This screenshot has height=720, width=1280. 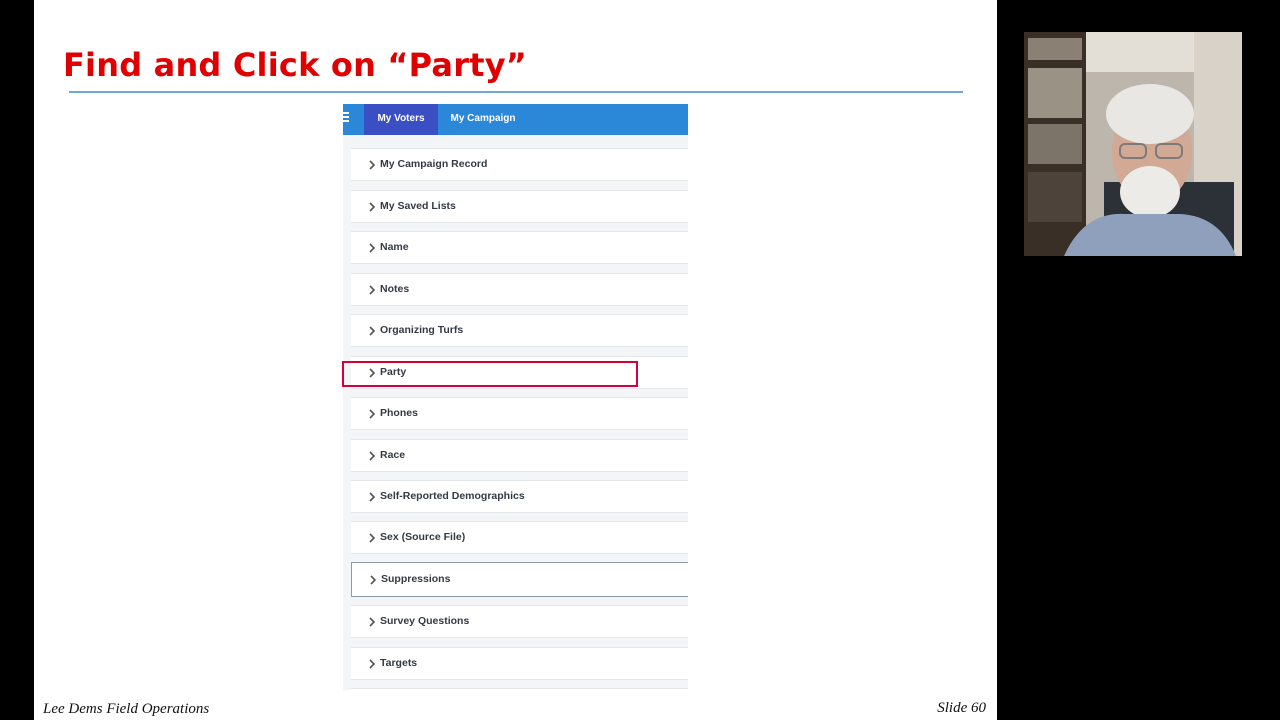 I want to click on accordion-item-label: Self-Reported Demographics, so click(x=452, y=496).